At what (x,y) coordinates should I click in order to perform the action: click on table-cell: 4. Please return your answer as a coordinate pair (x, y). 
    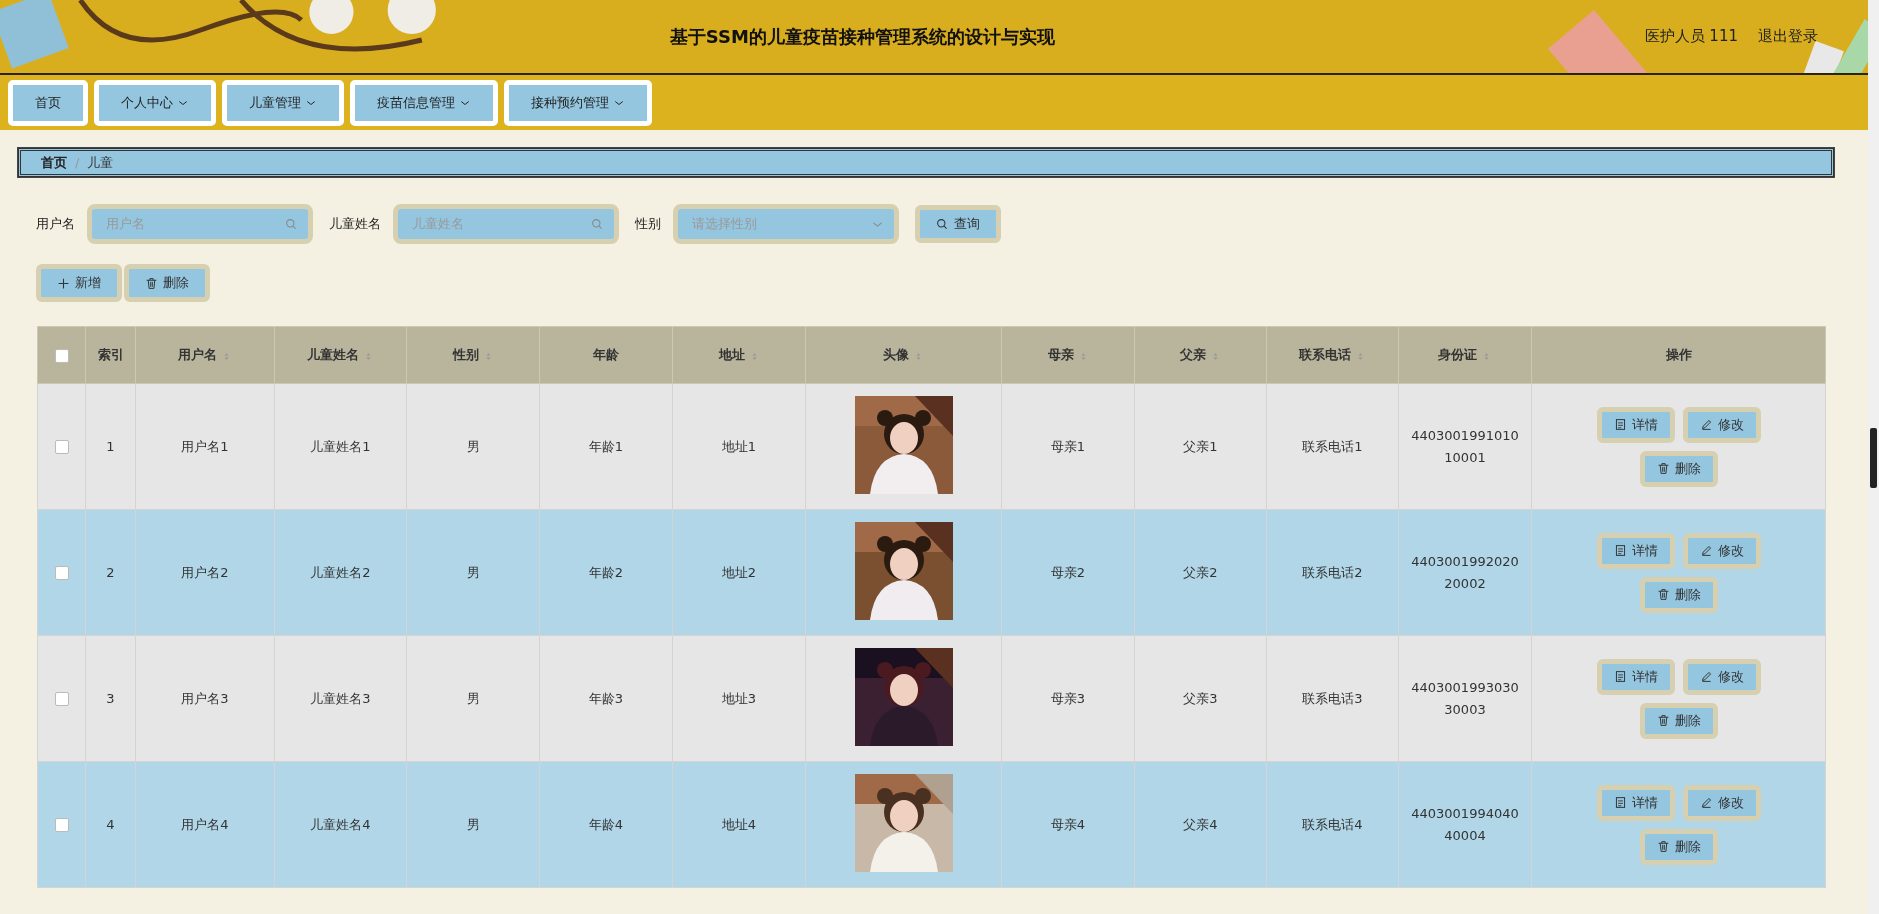
    Looking at the image, I should click on (110, 824).